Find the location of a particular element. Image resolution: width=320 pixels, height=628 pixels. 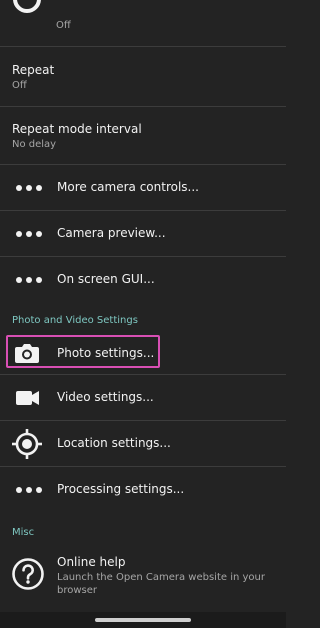

repeat-interval-title: Repeat mode interval is located at coordinates (77, 129).